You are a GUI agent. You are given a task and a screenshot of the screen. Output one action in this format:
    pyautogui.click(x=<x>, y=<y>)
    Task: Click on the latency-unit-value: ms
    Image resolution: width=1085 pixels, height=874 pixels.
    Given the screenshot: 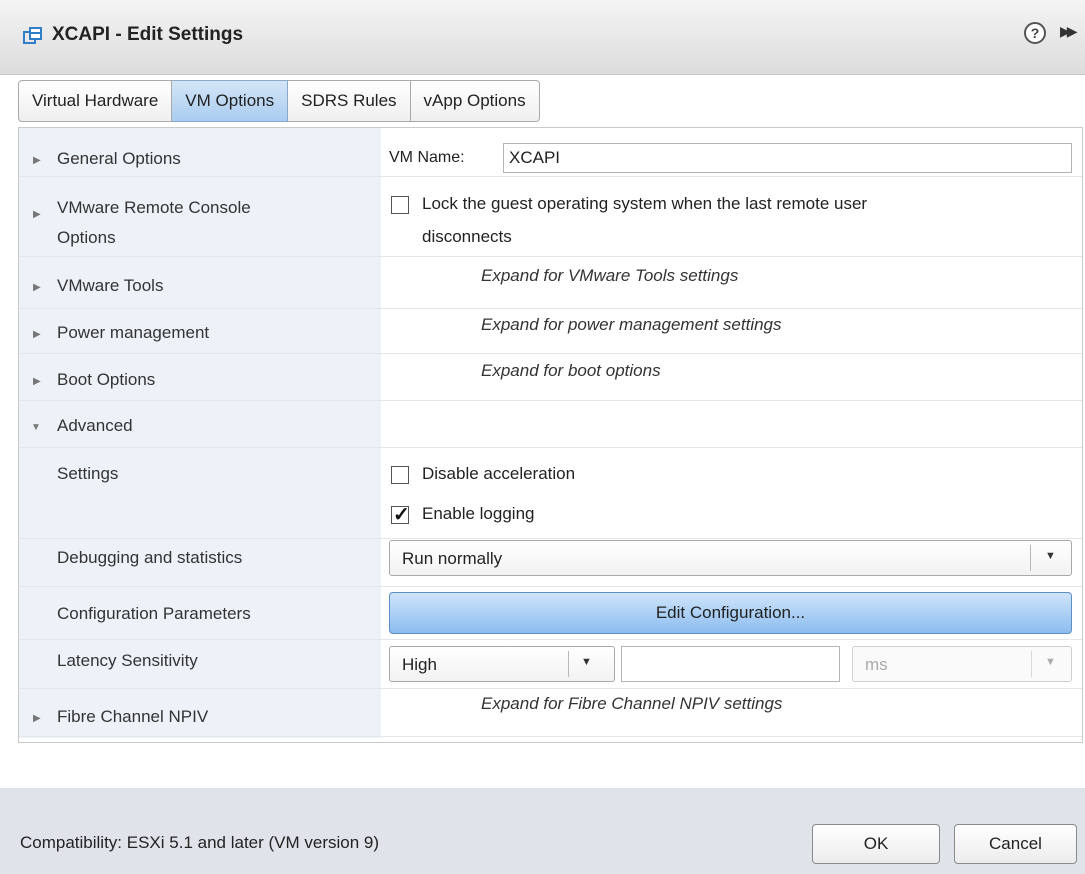 What is the action you would take?
    pyautogui.click(x=876, y=664)
    